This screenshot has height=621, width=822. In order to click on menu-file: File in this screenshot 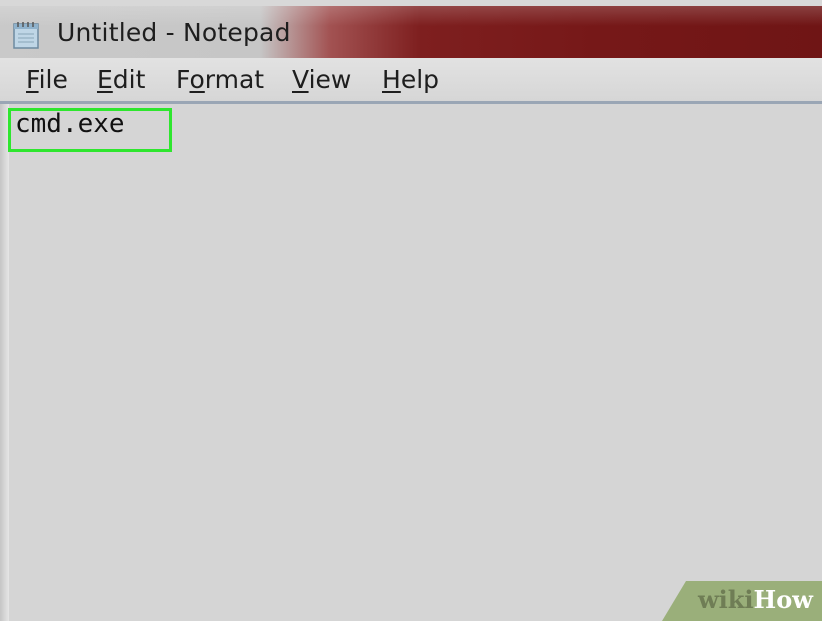, I will do `click(47, 79)`.